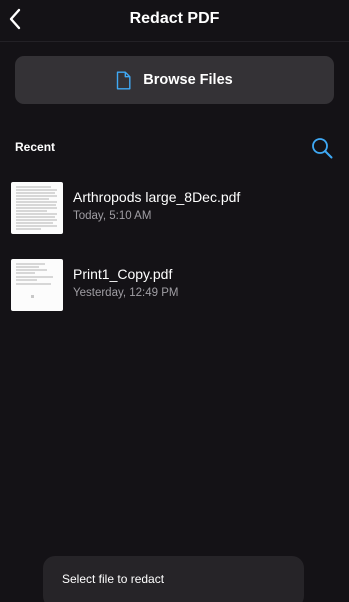  I want to click on browse-files-label: Browse Files, so click(188, 80).